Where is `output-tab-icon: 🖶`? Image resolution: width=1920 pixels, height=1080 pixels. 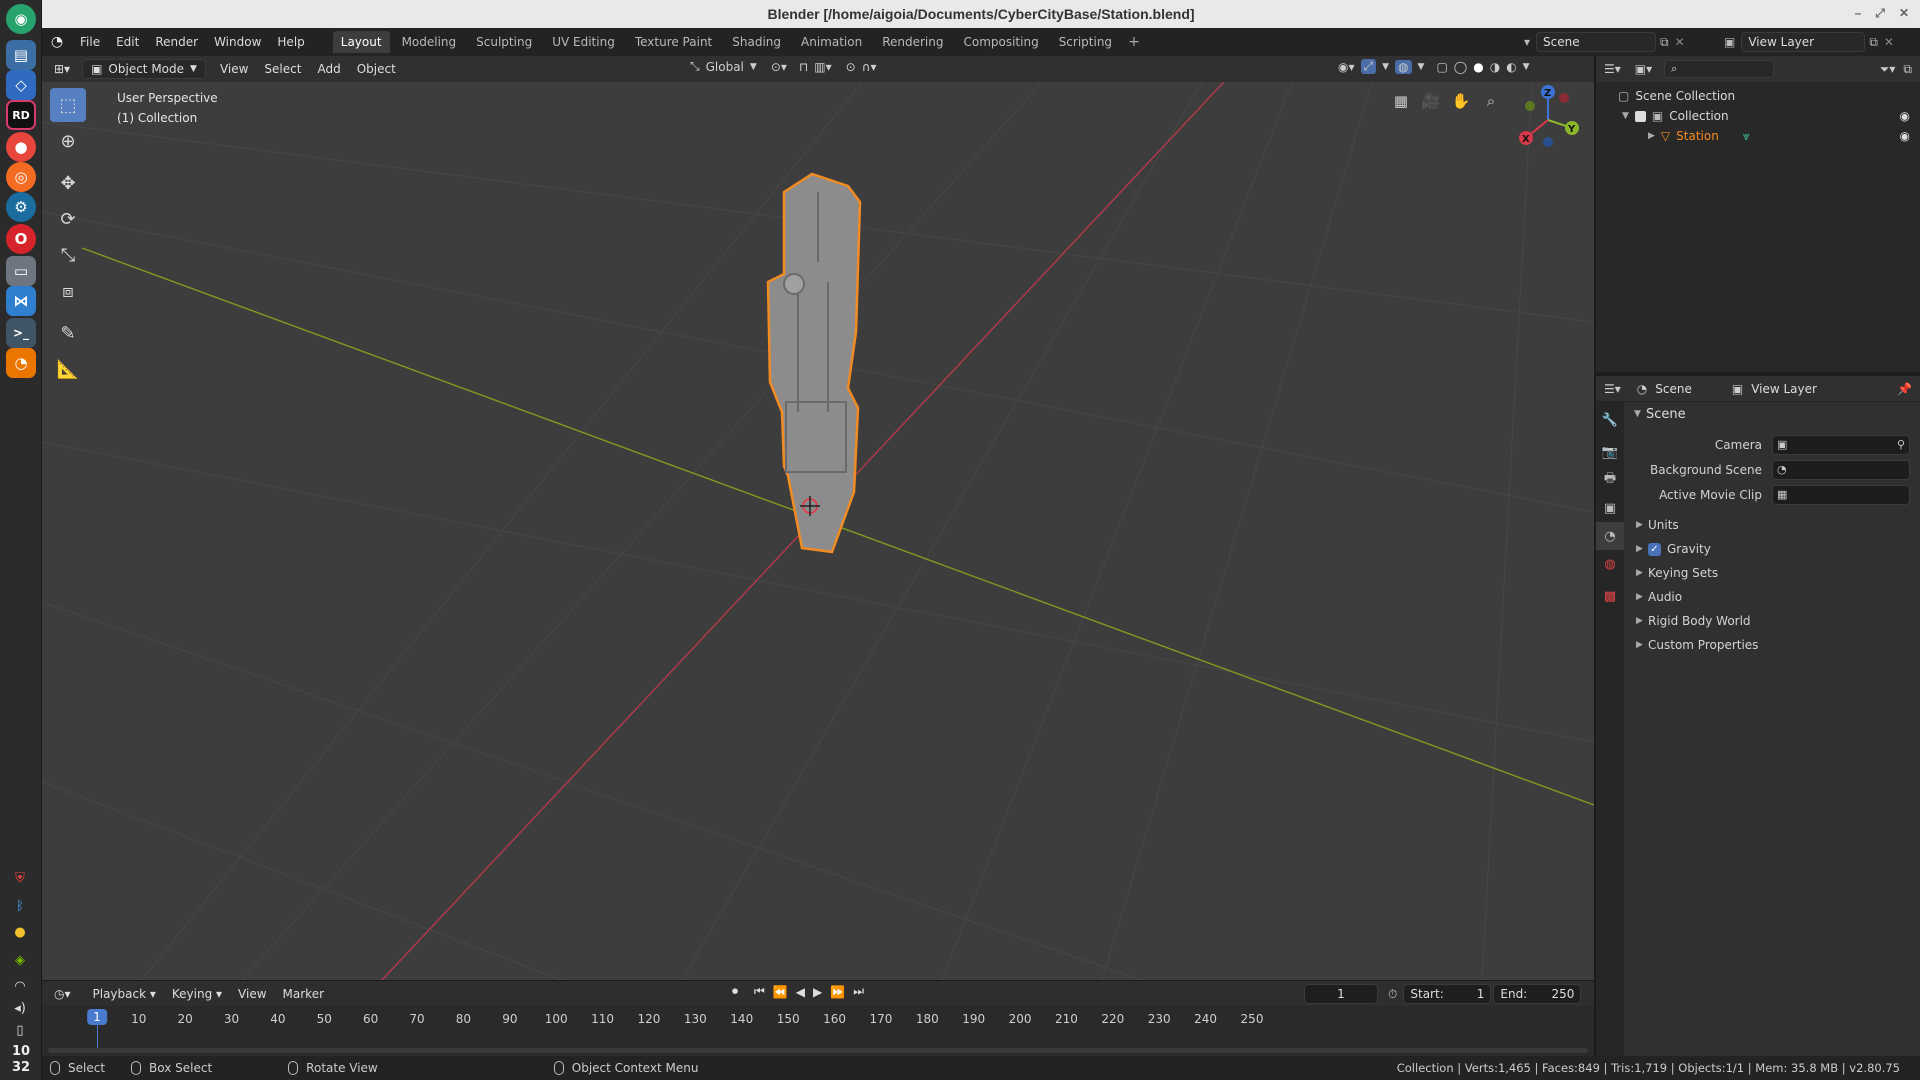
output-tab-icon: 🖶 is located at coordinates (1610, 480).